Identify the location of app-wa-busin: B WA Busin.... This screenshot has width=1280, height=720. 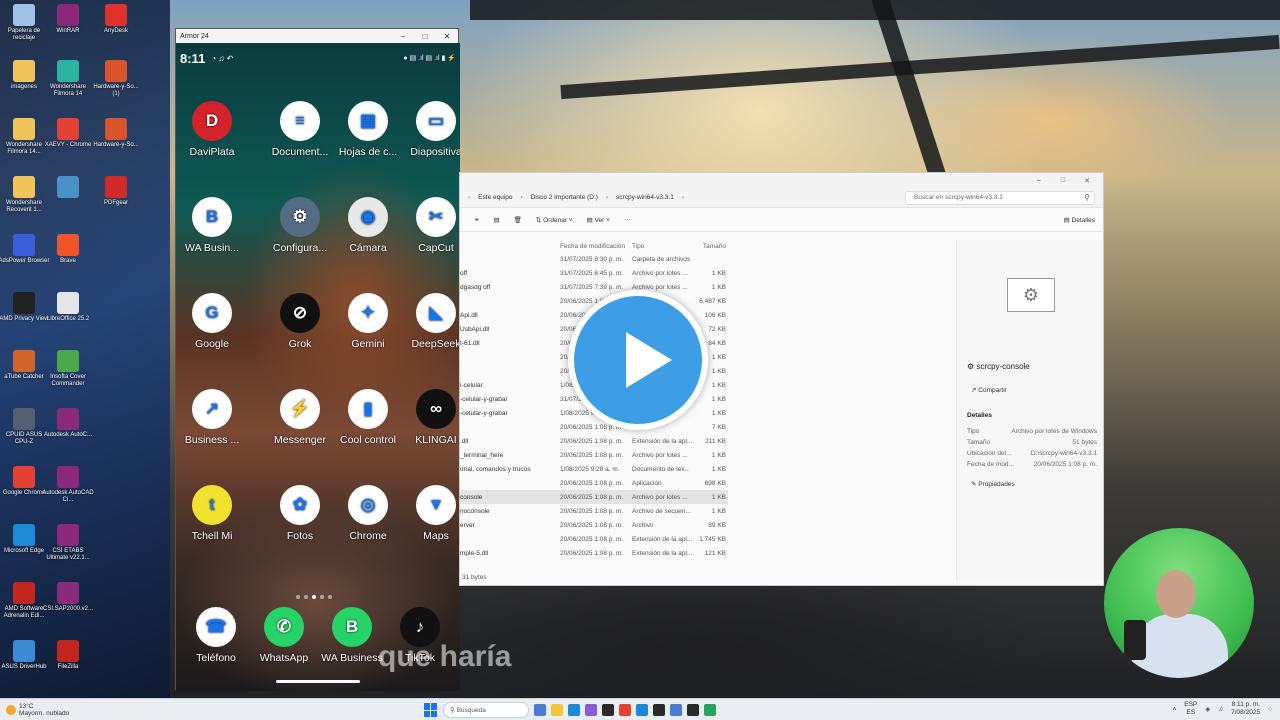
(212, 225).